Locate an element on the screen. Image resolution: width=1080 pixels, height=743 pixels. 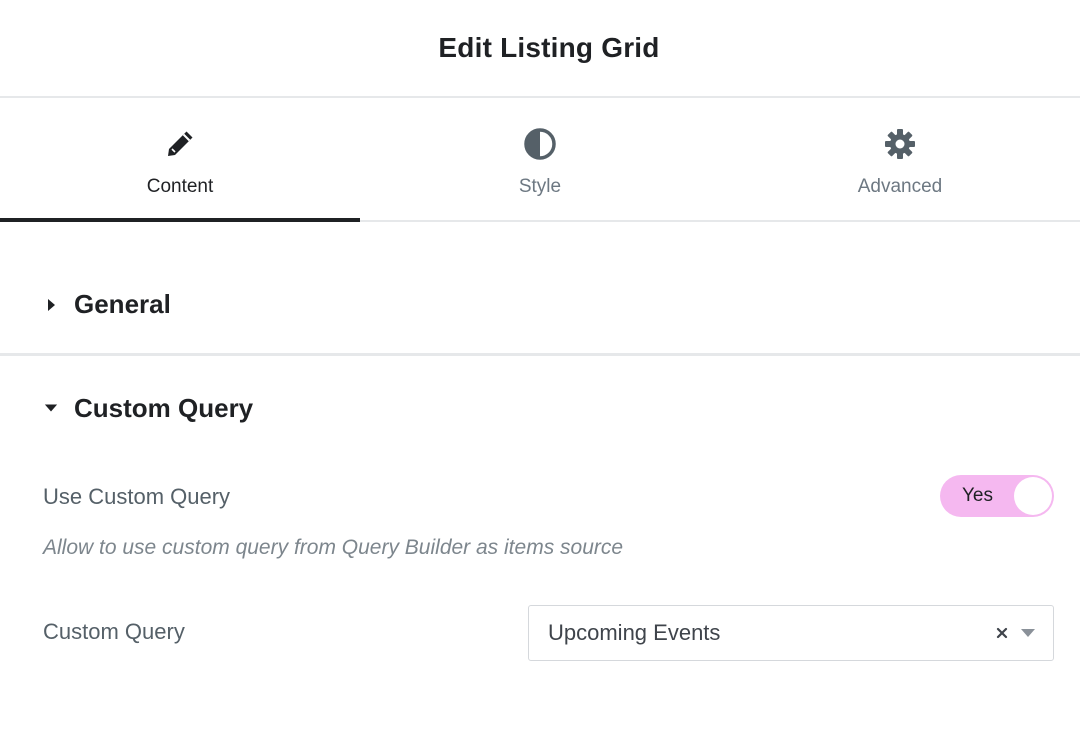
custom-query-select-row: Custom Query Upcoming Events is located at coordinates (540, 632).